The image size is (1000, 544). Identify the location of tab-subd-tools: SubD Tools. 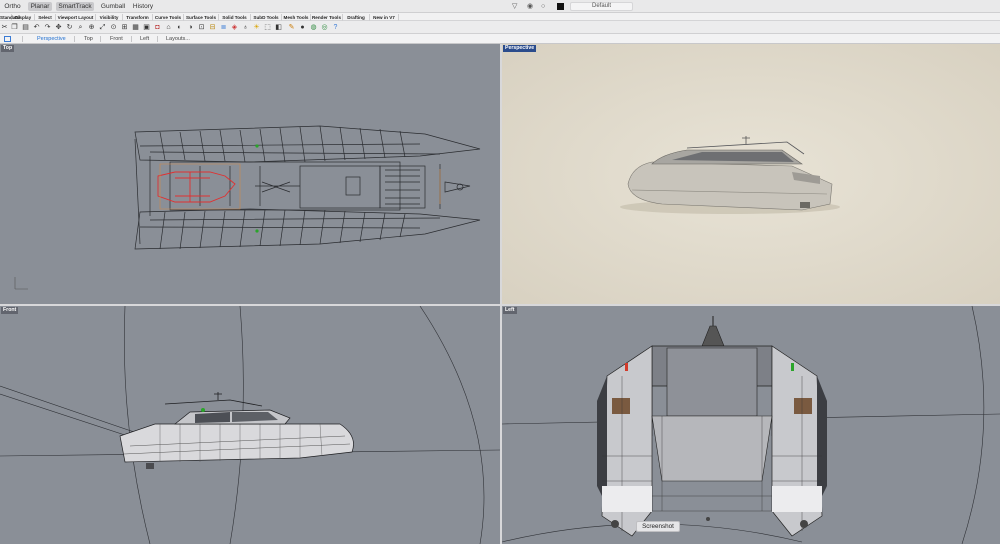
(266, 17).